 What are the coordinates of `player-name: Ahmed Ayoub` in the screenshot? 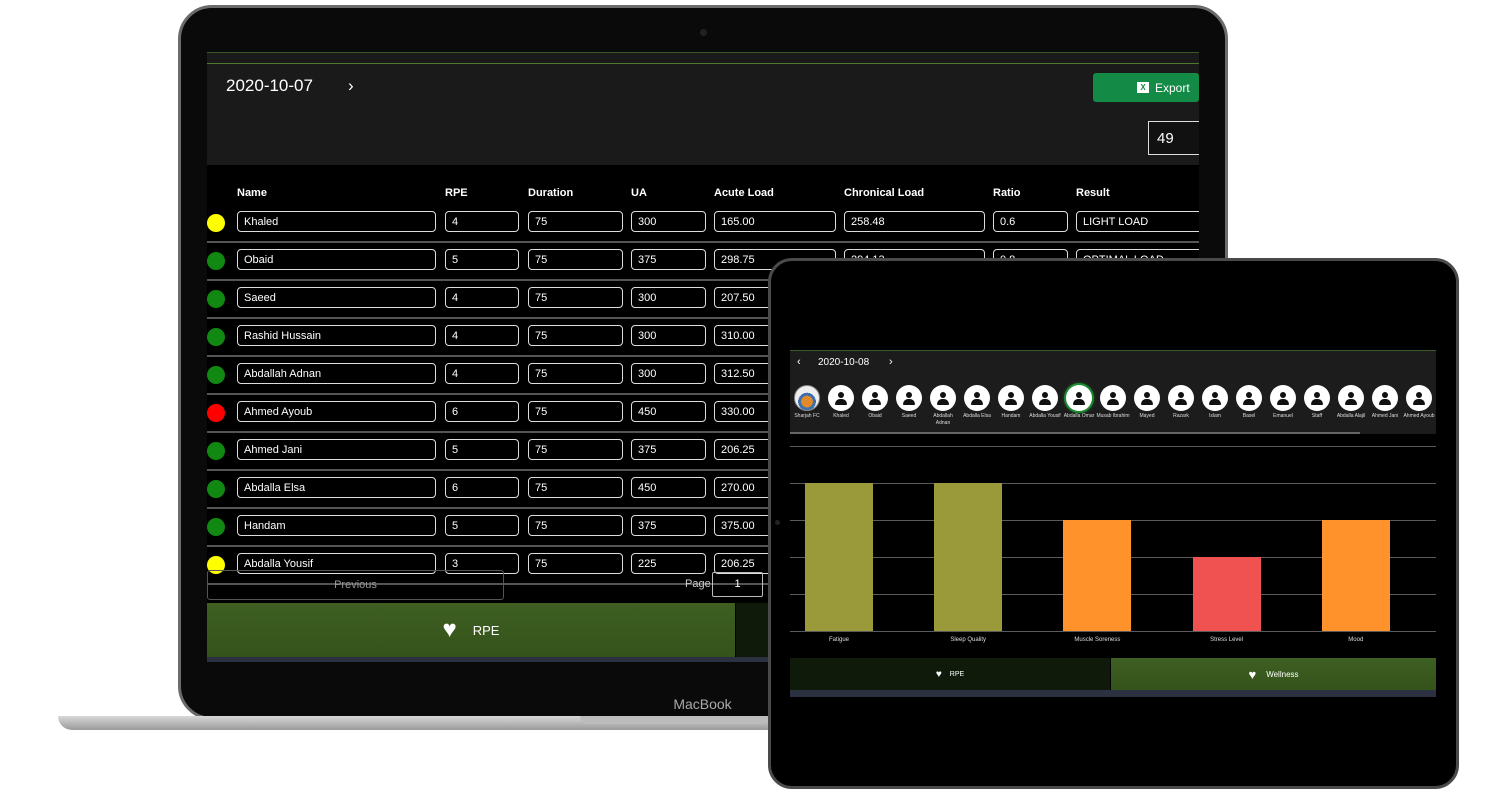 It's located at (1419, 416).